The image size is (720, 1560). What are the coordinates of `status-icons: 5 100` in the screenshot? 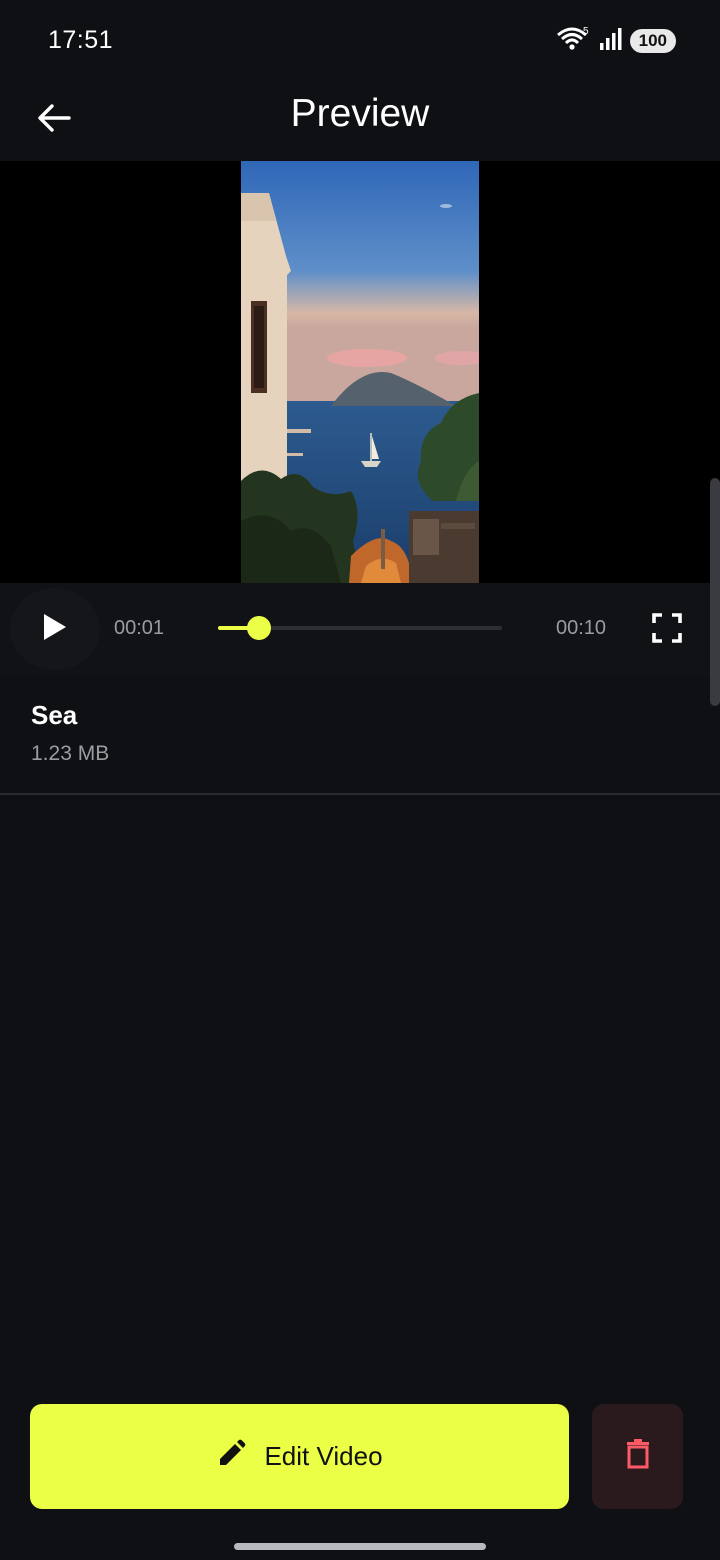 It's located at (616, 41).